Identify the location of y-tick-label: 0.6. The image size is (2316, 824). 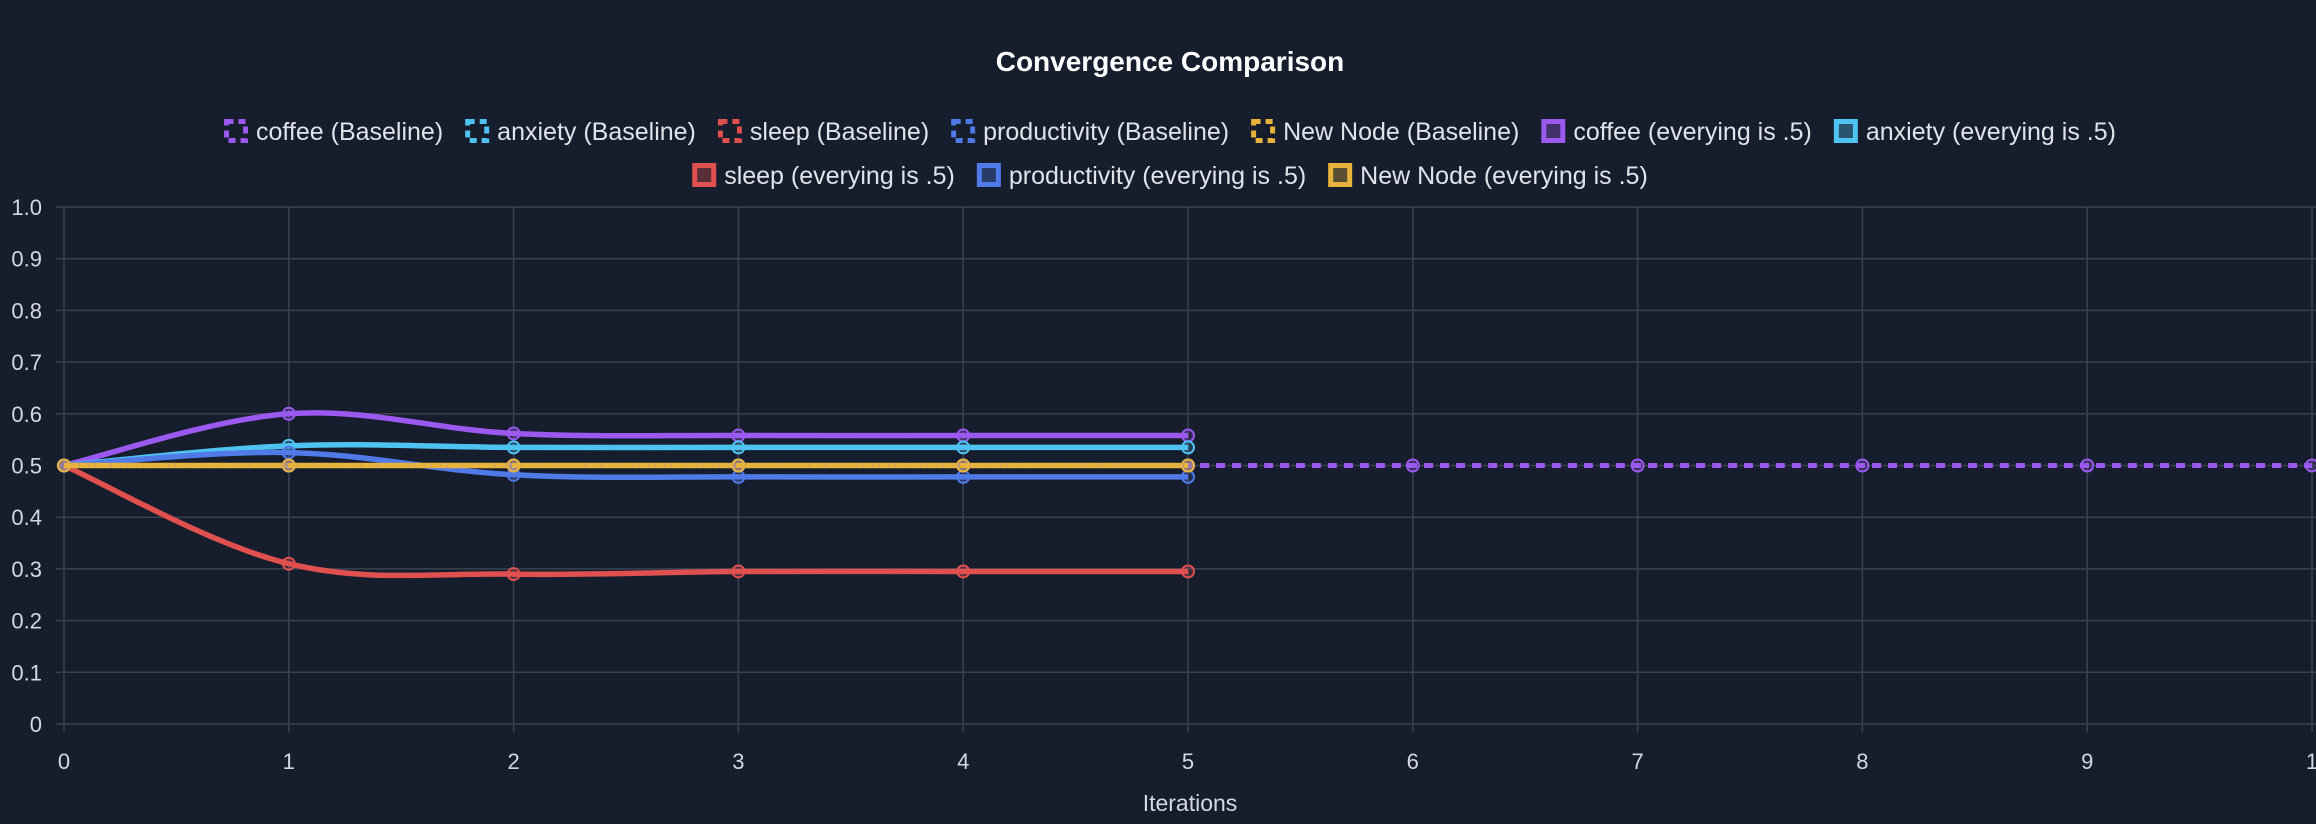
(26, 414).